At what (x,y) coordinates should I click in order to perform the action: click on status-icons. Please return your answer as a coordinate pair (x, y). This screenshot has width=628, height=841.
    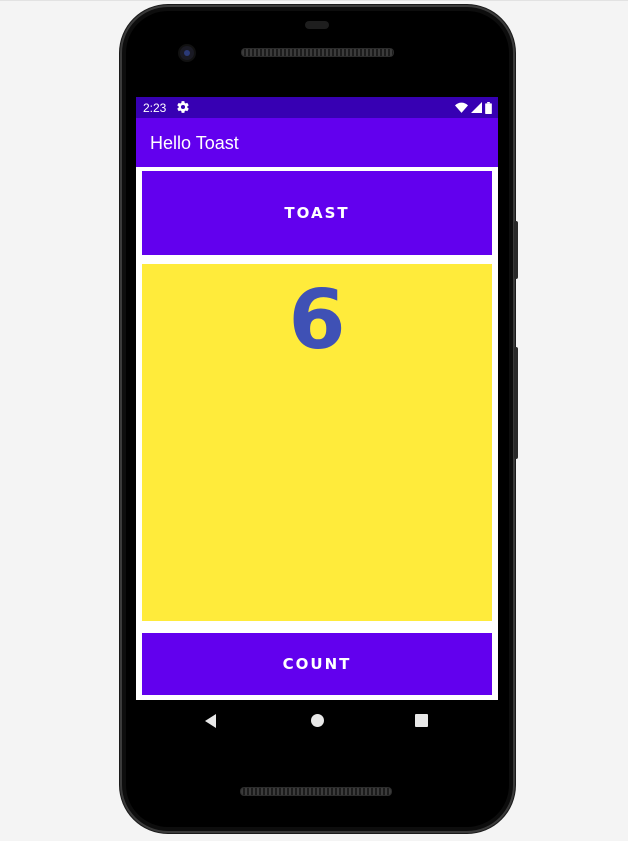
    Looking at the image, I should click on (473, 107).